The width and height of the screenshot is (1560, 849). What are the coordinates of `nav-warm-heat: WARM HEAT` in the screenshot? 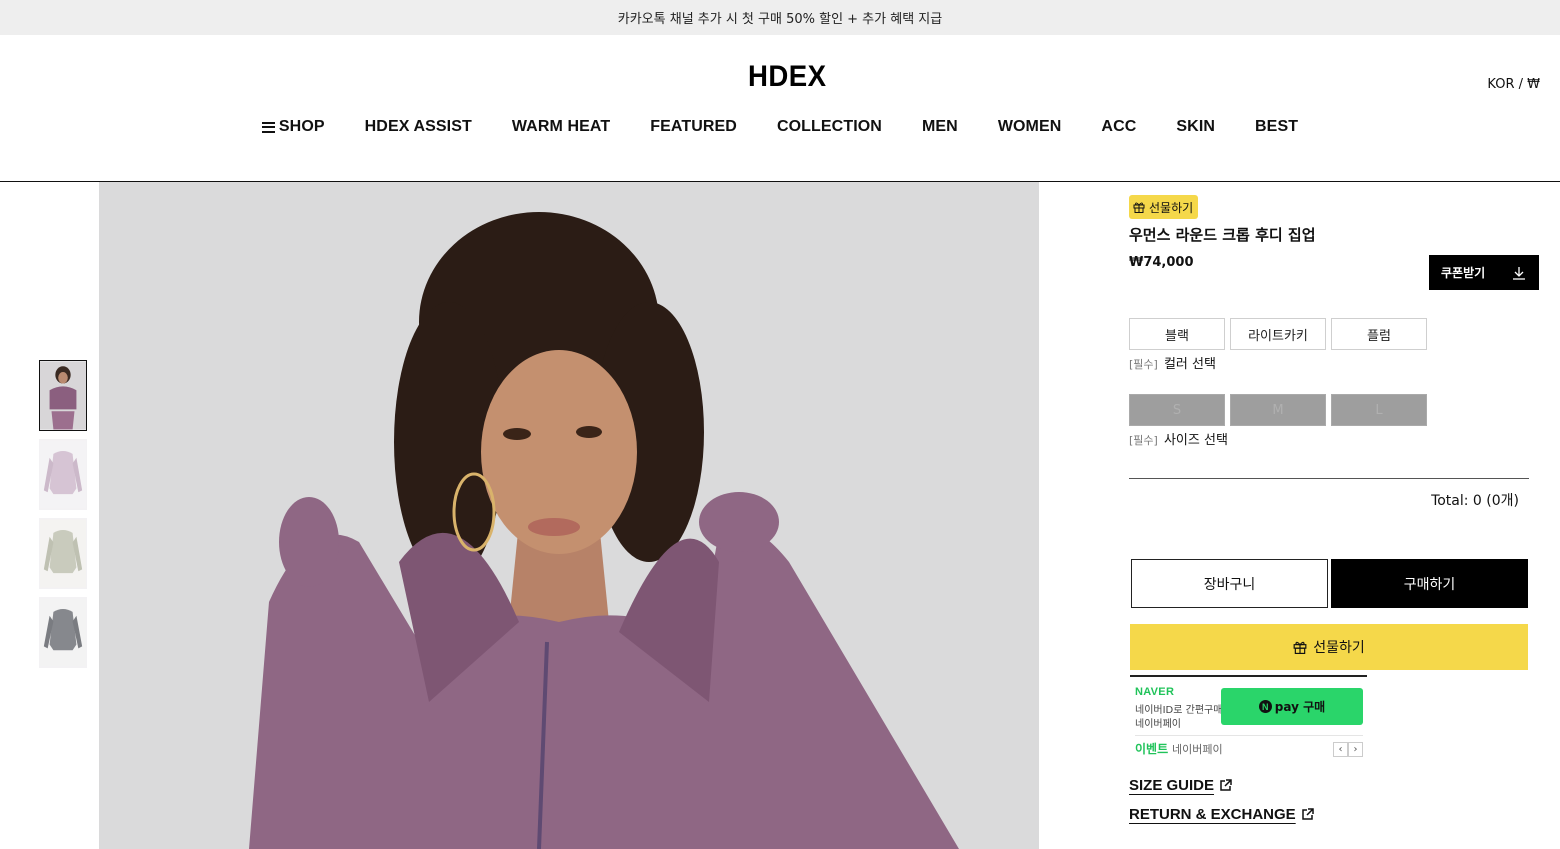 It's located at (561, 127).